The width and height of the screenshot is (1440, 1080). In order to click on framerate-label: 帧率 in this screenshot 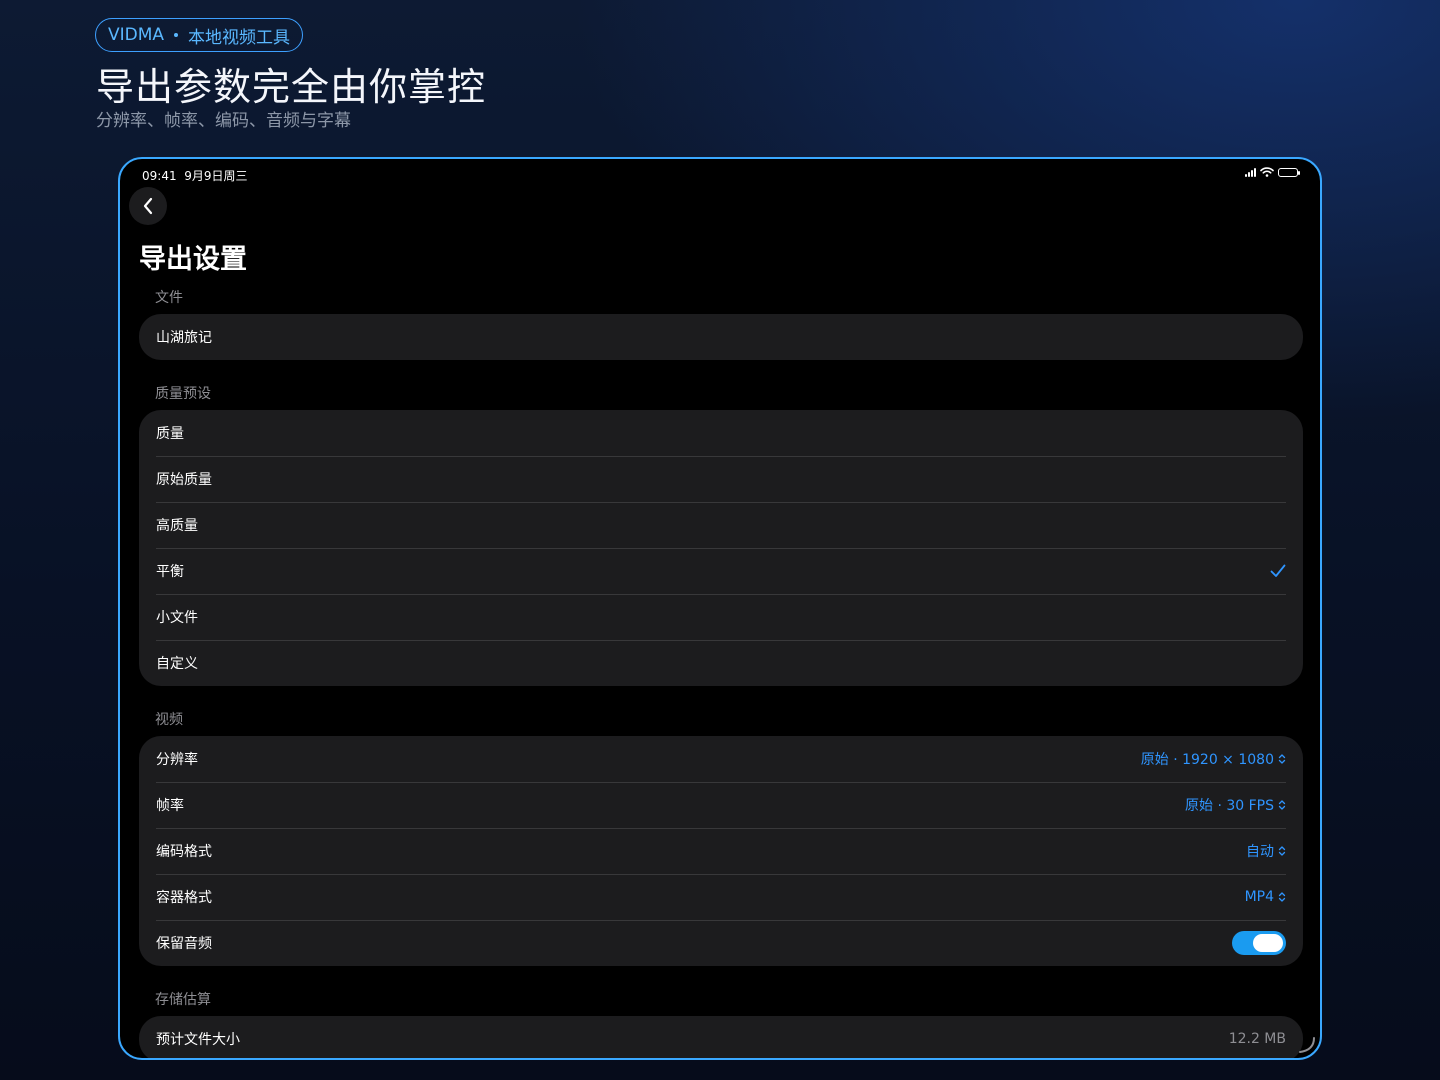, I will do `click(170, 806)`.